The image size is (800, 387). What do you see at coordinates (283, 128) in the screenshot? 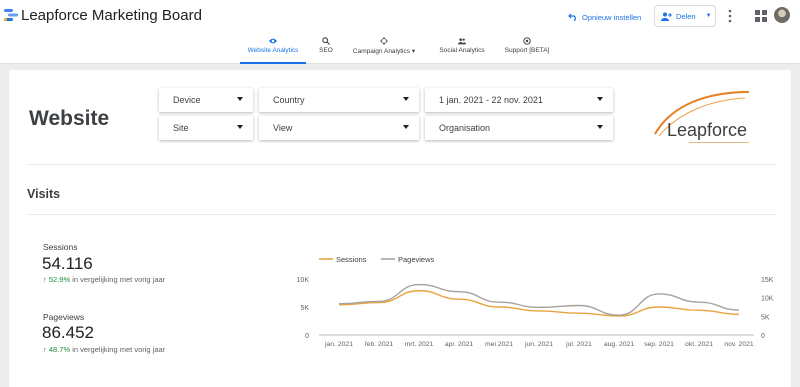
I see `view-filter-label: View` at bounding box center [283, 128].